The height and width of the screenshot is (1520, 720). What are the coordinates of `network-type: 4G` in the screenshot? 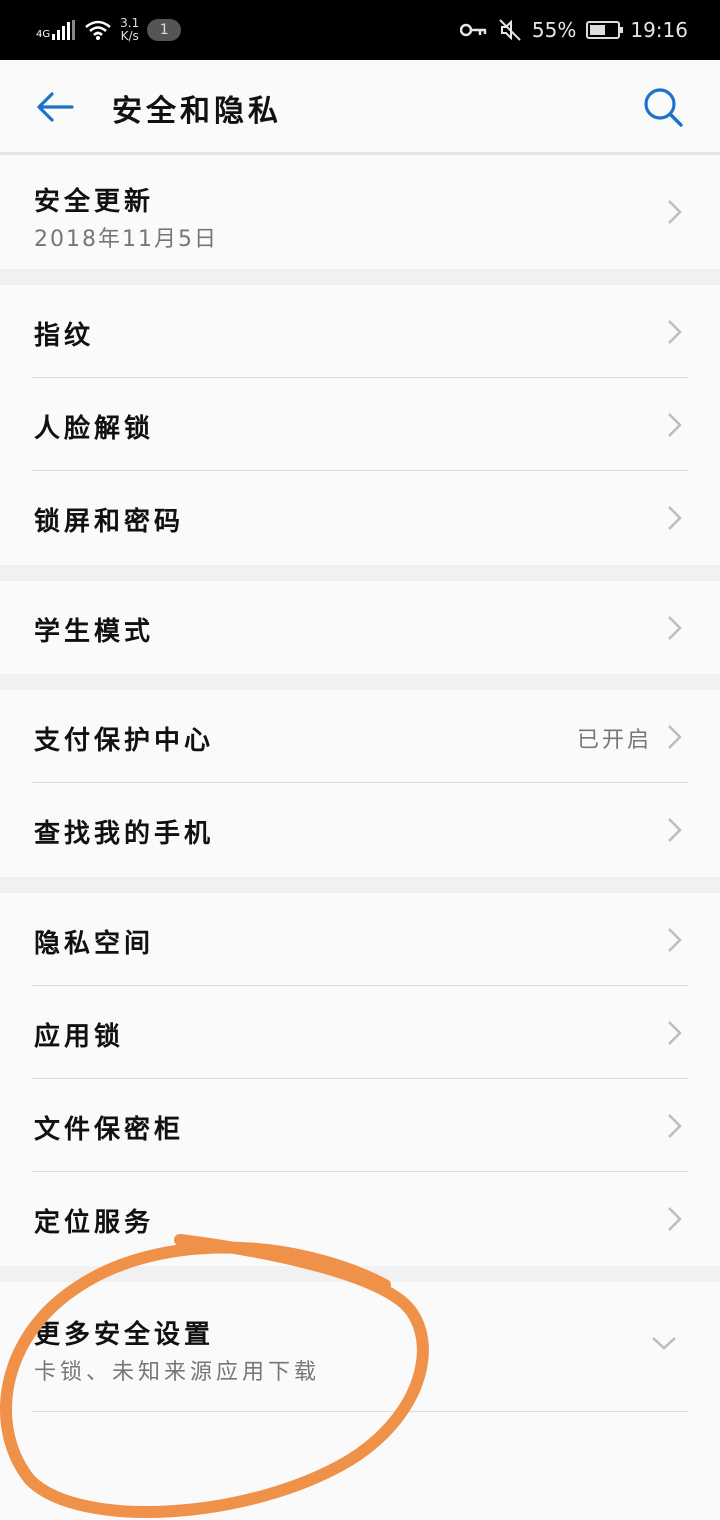 It's located at (43, 34).